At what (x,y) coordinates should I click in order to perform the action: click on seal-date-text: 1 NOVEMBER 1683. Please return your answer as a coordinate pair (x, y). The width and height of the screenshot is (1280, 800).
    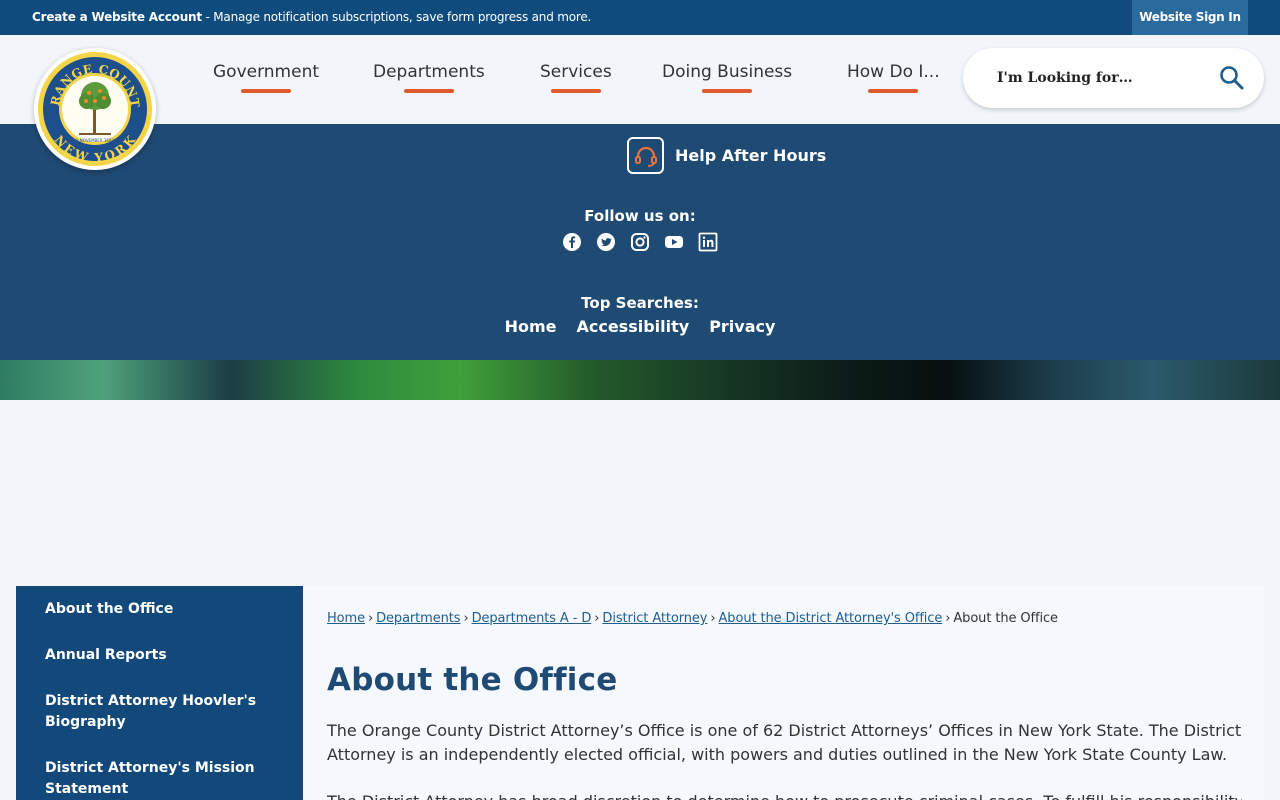
    Looking at the image, I should click on (95, 140).